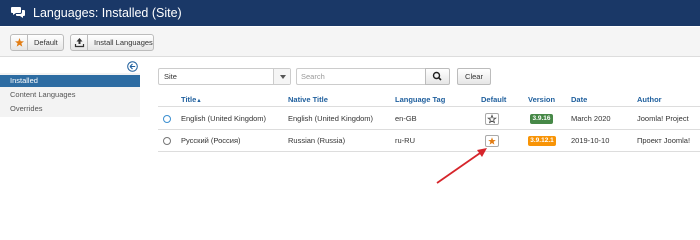 Image resolution: width=700 pixels, height=240 pixels. I want to click on collapse-sidebar-icon, so click(132, 66).